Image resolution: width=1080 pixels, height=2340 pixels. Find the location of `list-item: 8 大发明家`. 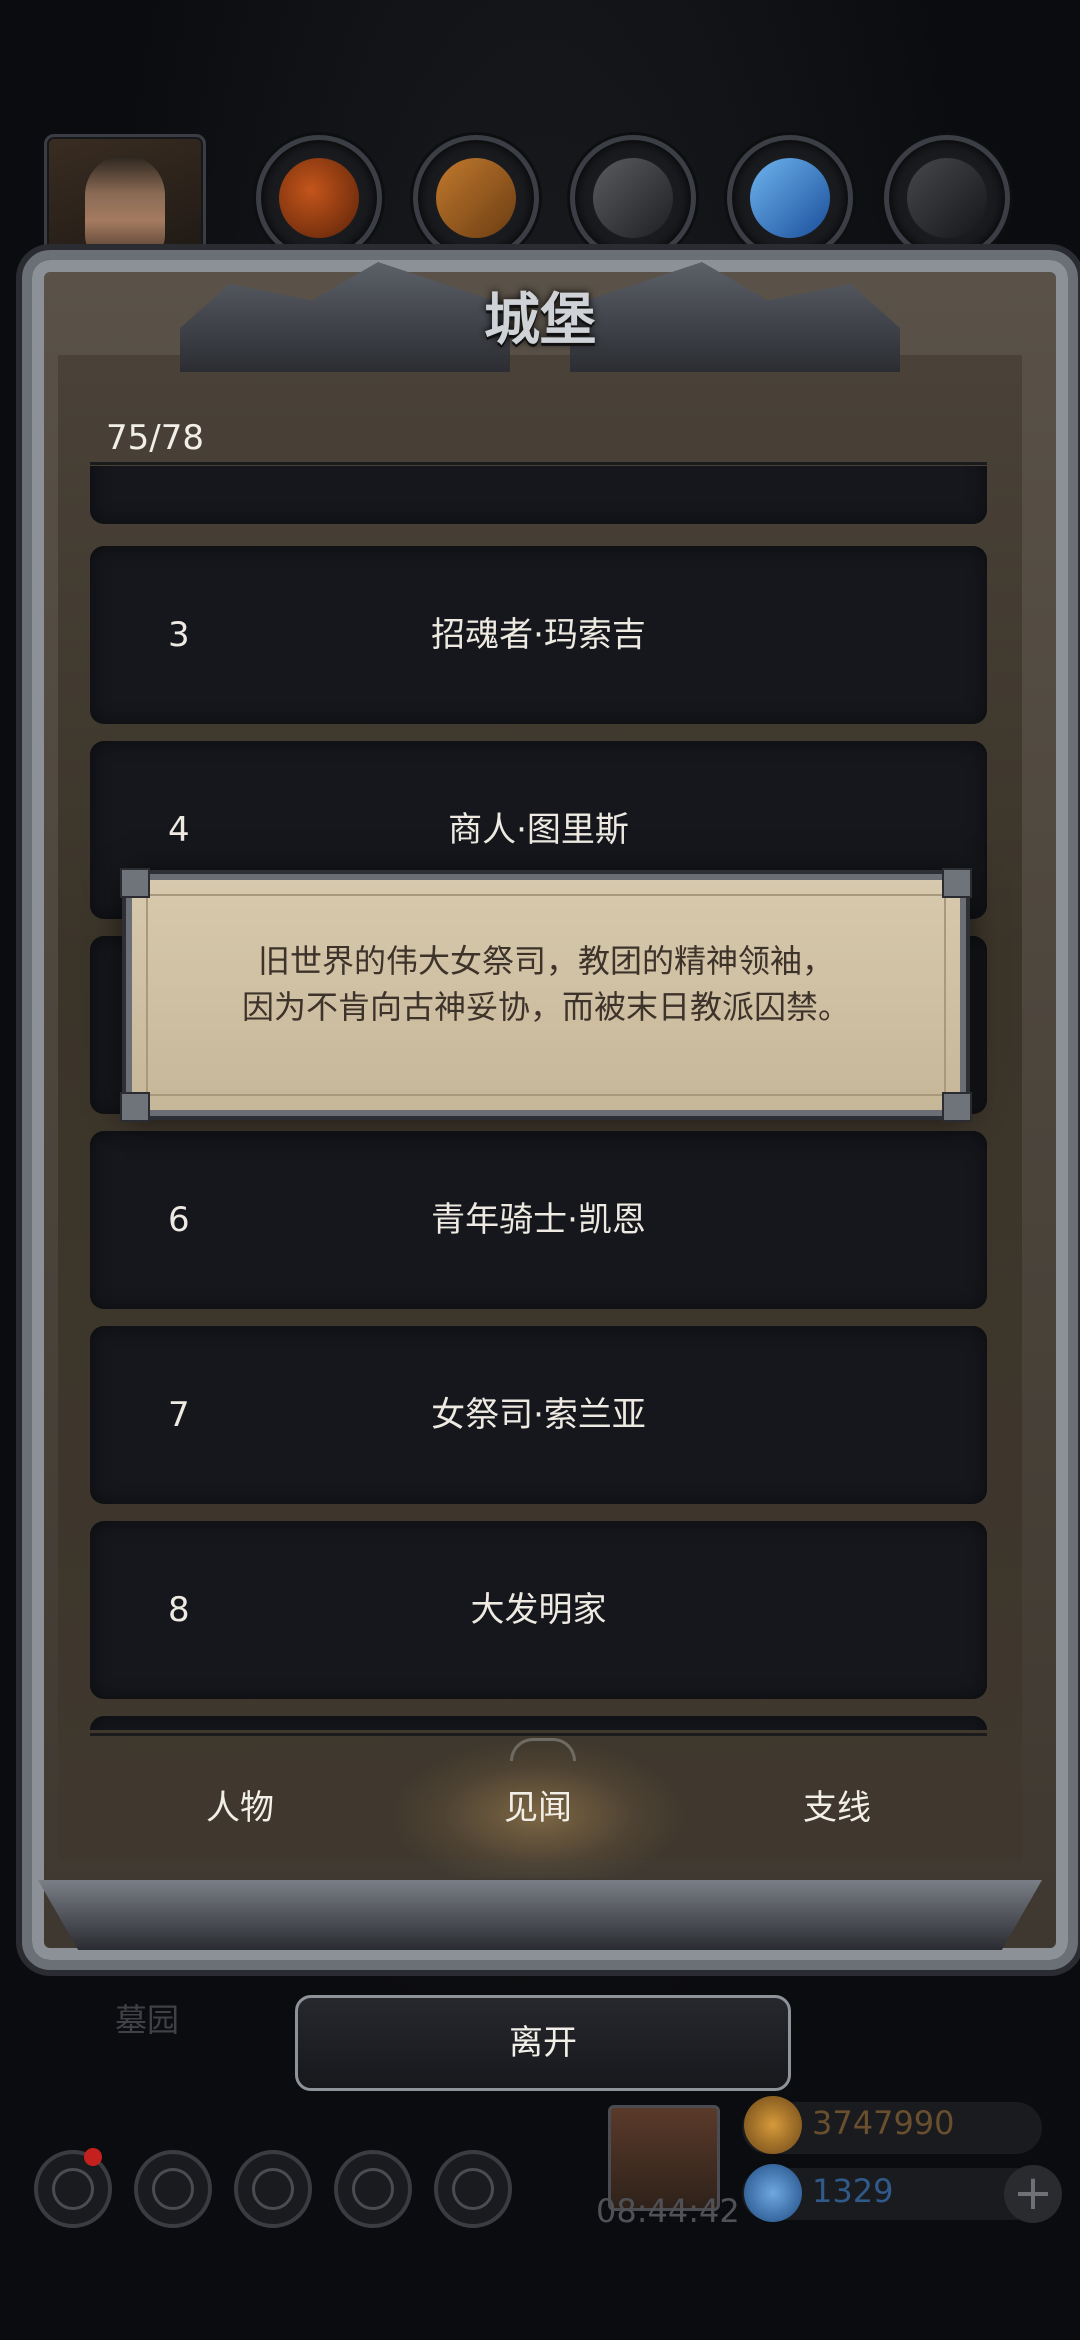

list-item: 8 大发明家 is located at coordinates (538, 1610).